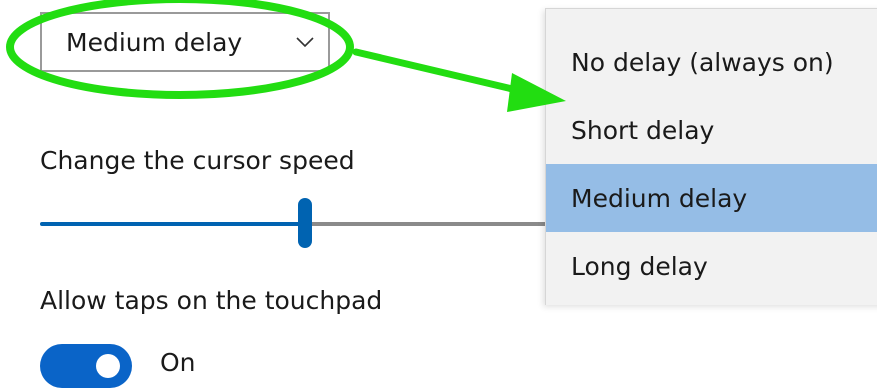  I want to click on slider-thumb, so click(305, 223).